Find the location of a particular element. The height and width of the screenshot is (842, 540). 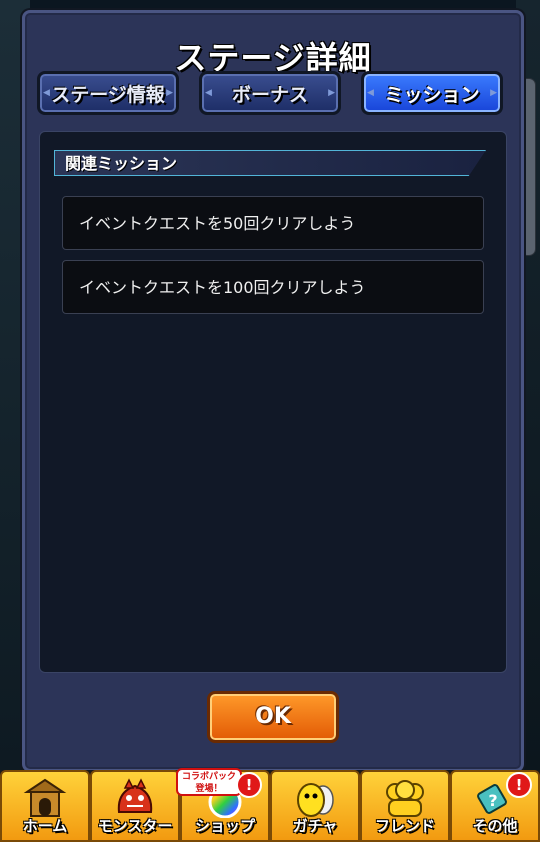

nav-monster: モンスター is located at coordinates (135, 806).